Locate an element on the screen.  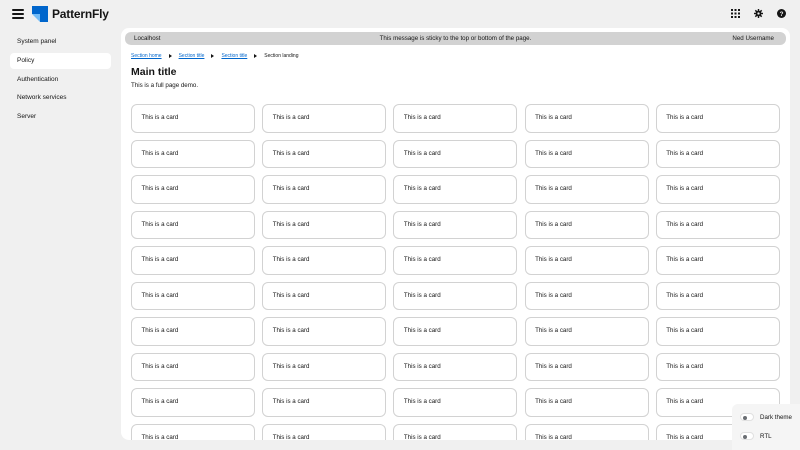
gear-icon is located at coordinates (758, 13).